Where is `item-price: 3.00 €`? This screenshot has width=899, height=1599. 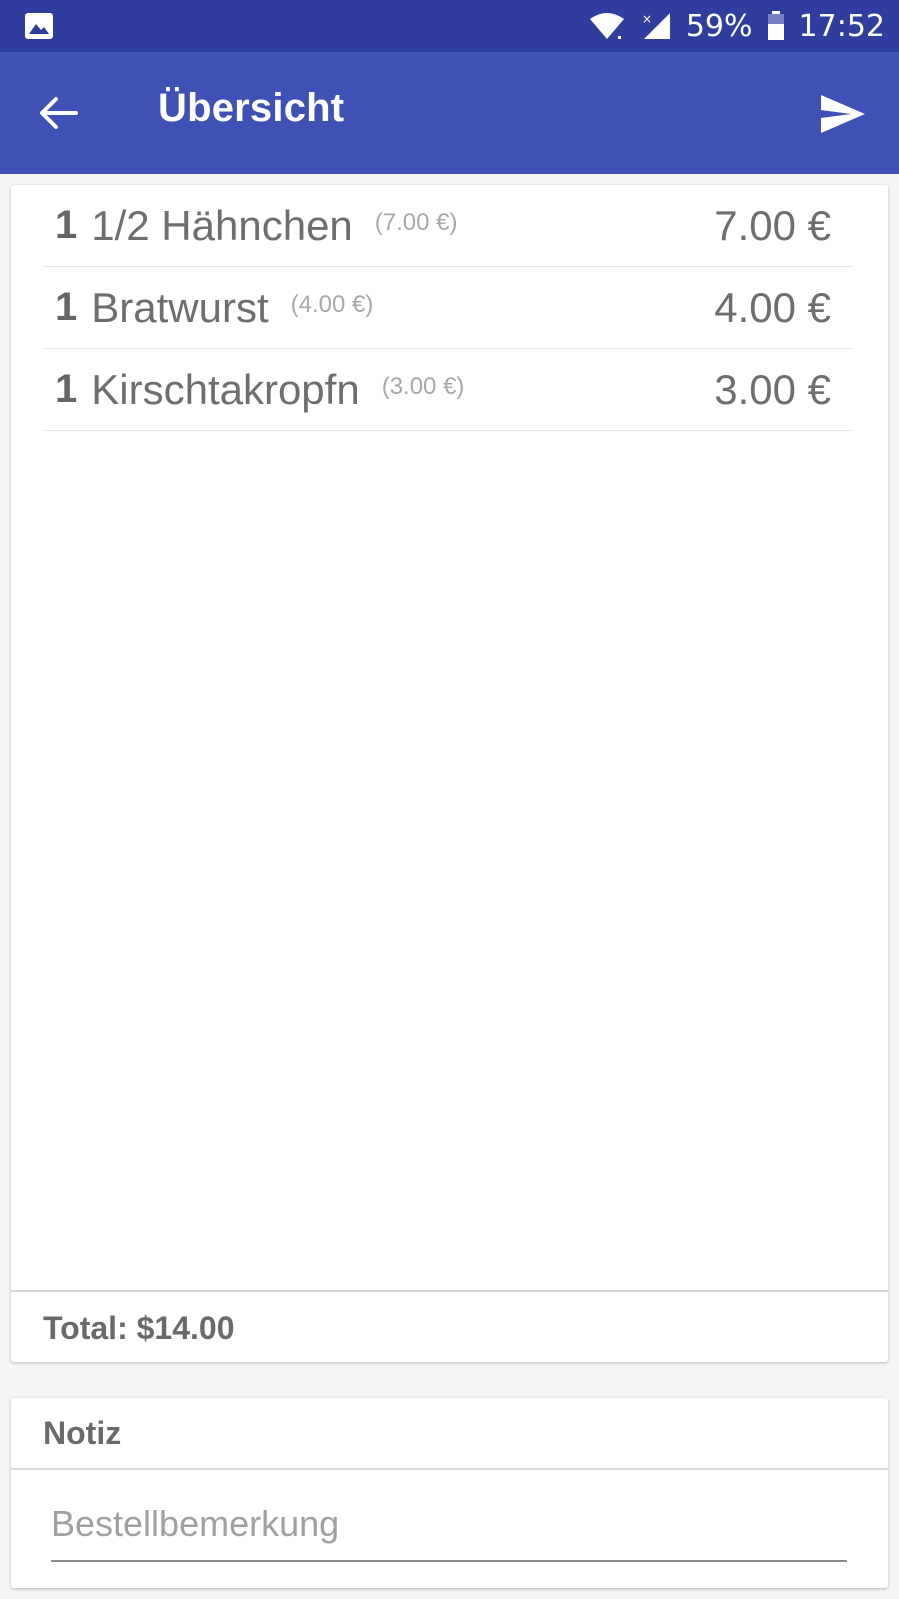
item-price: 3.00 € is located at coordinates (772, 389).